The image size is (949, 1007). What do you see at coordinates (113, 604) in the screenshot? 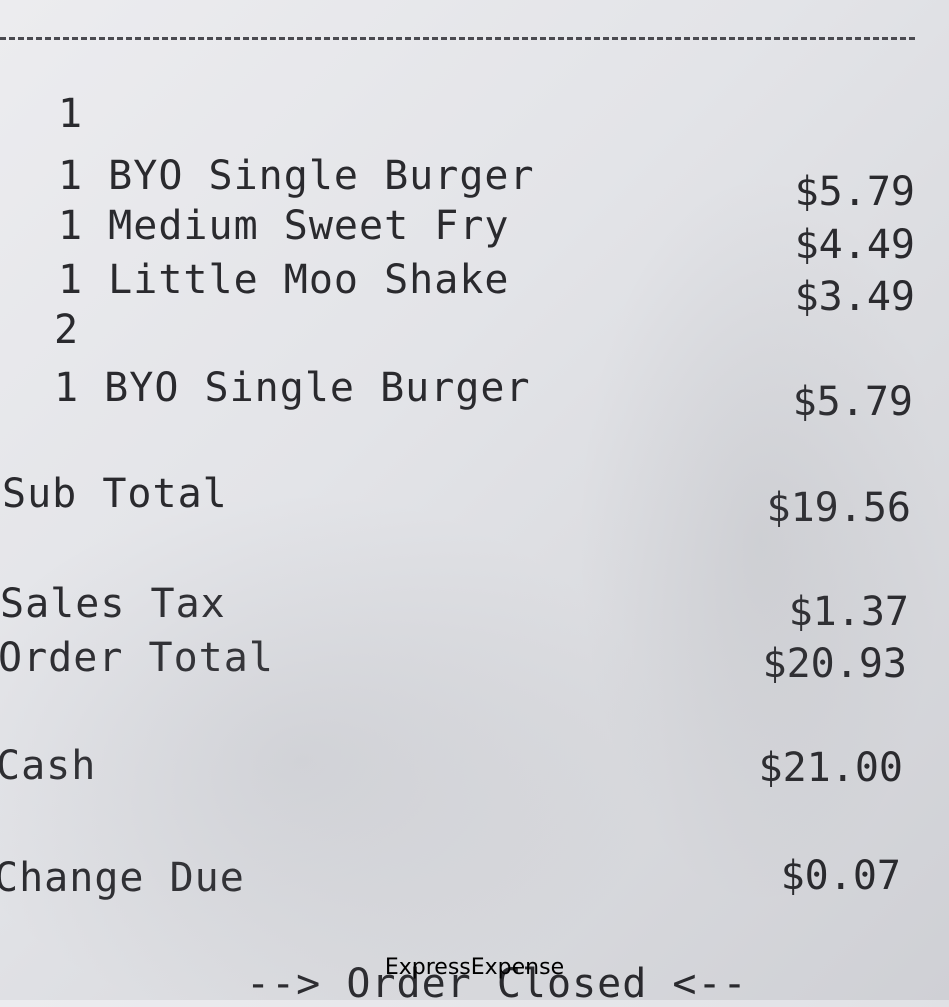
I see `sales-tax-label: Sales Tax` at bounding box center [113, 604].